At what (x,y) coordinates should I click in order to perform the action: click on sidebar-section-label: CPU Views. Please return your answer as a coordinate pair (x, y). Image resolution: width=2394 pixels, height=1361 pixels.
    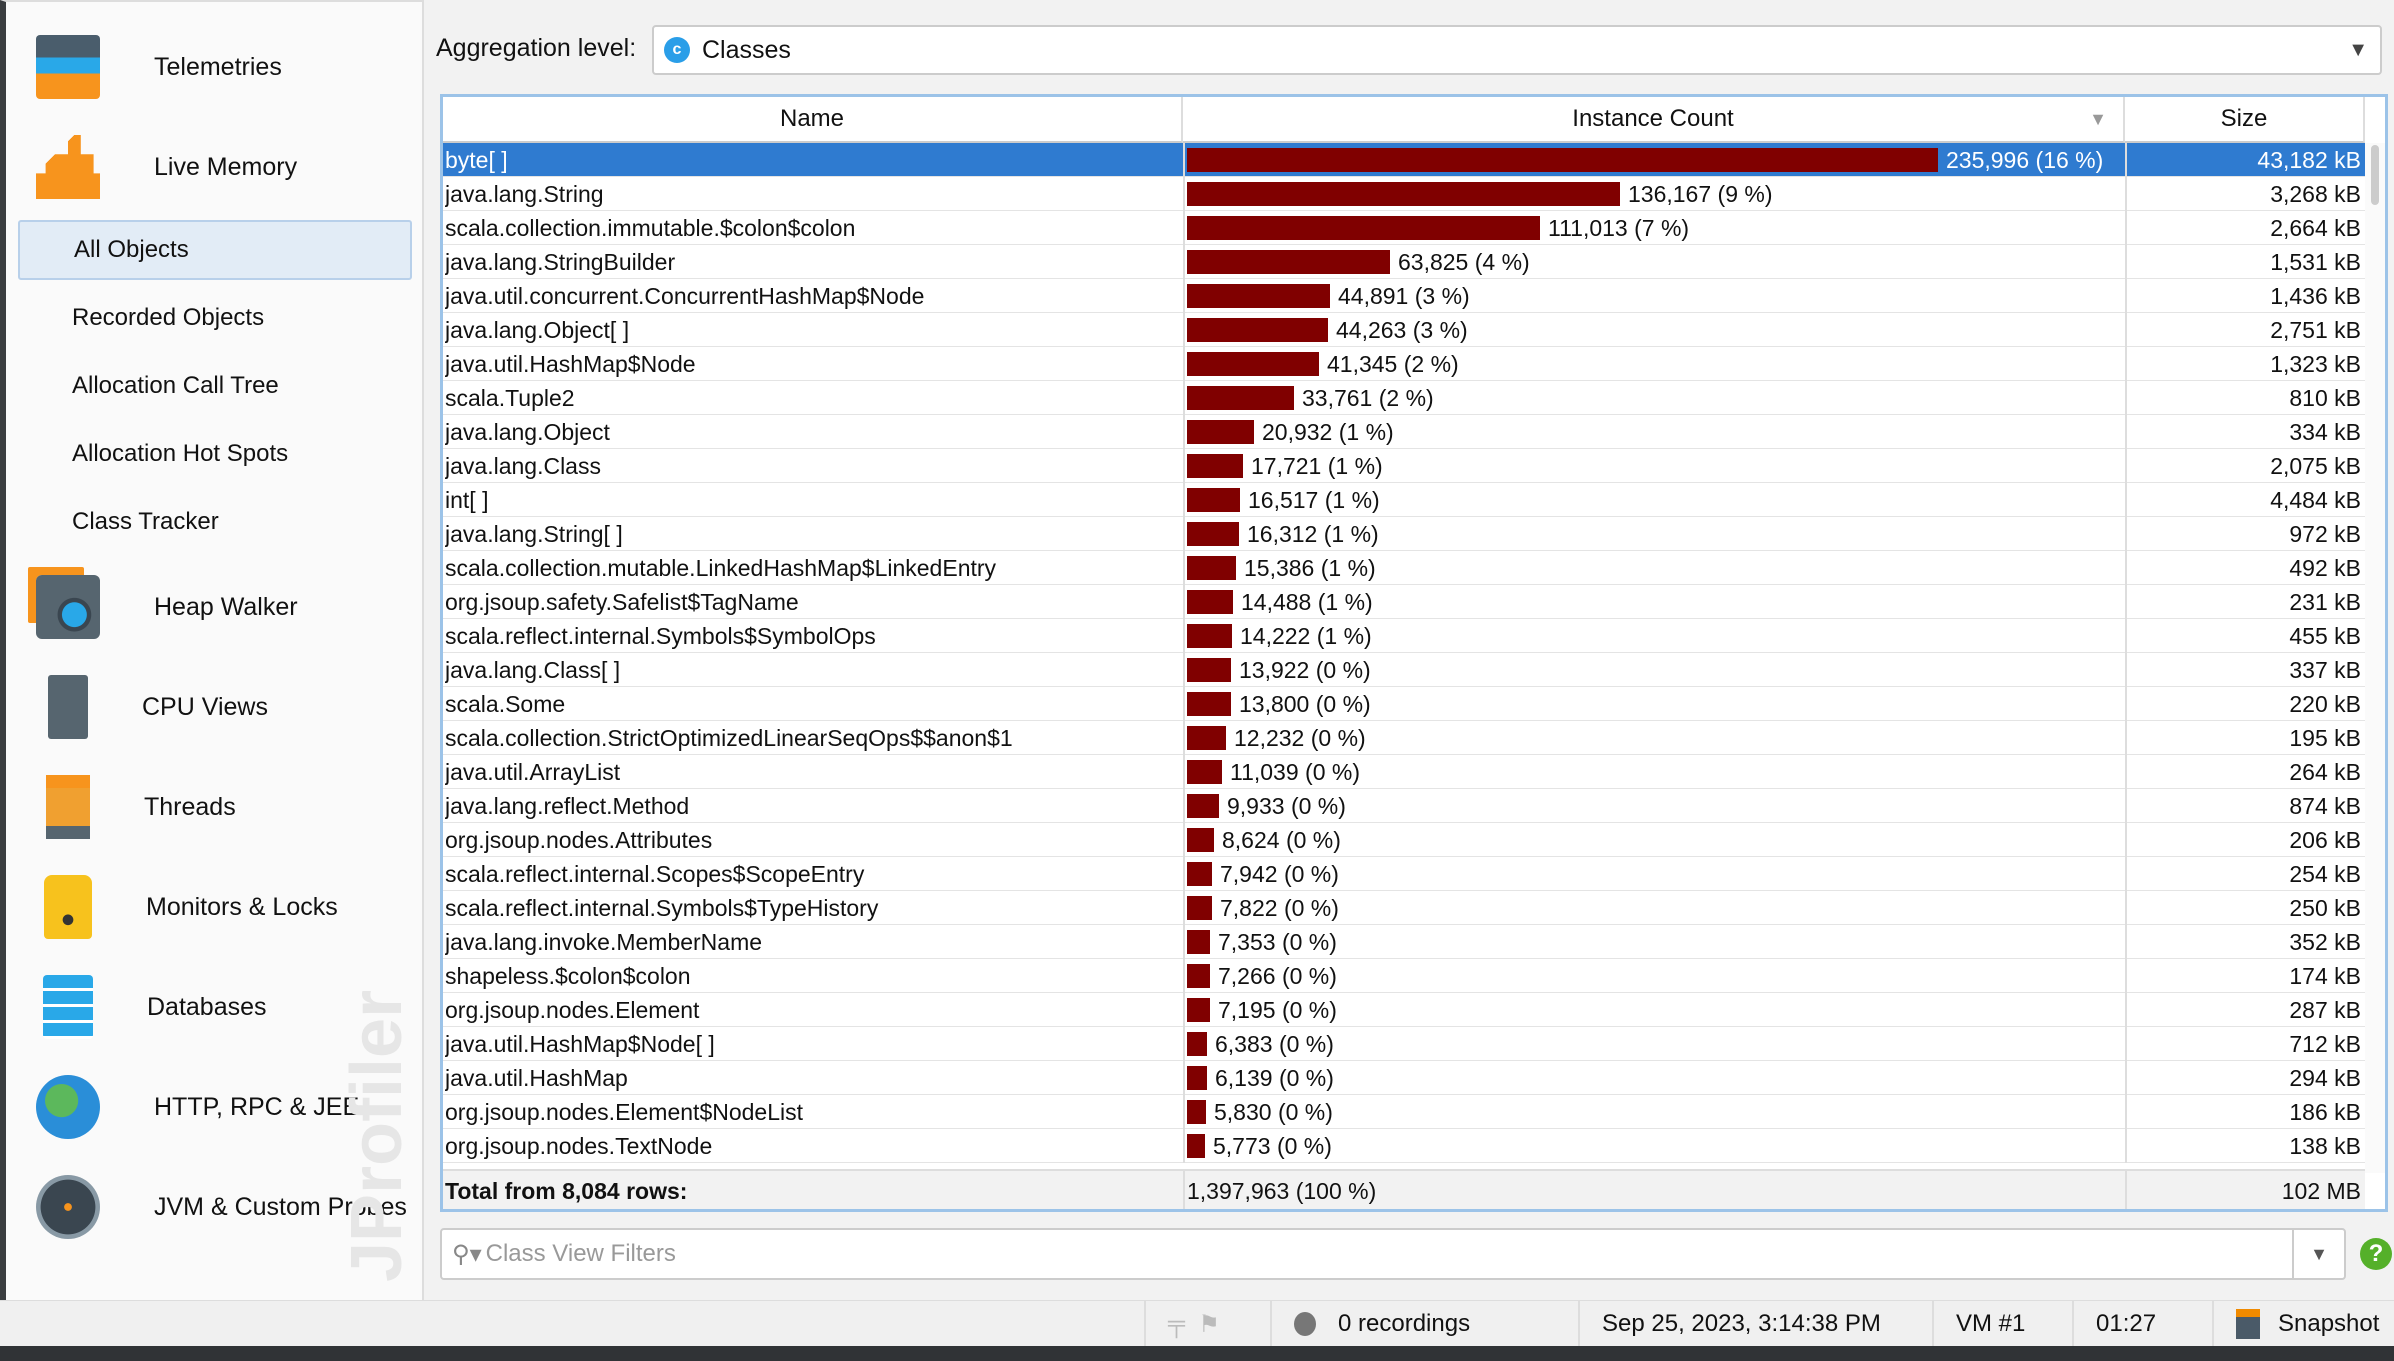
    Looking at the image, I should click on (205, 706).